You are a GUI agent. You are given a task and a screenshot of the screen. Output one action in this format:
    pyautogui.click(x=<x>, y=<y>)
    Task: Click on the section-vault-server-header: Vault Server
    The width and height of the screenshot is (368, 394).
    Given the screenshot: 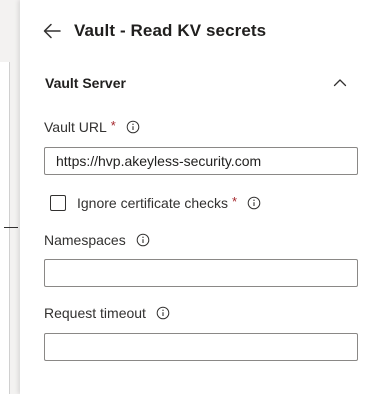 What is the action you would take?
    pyautogui.click(x=196, y=83)
    